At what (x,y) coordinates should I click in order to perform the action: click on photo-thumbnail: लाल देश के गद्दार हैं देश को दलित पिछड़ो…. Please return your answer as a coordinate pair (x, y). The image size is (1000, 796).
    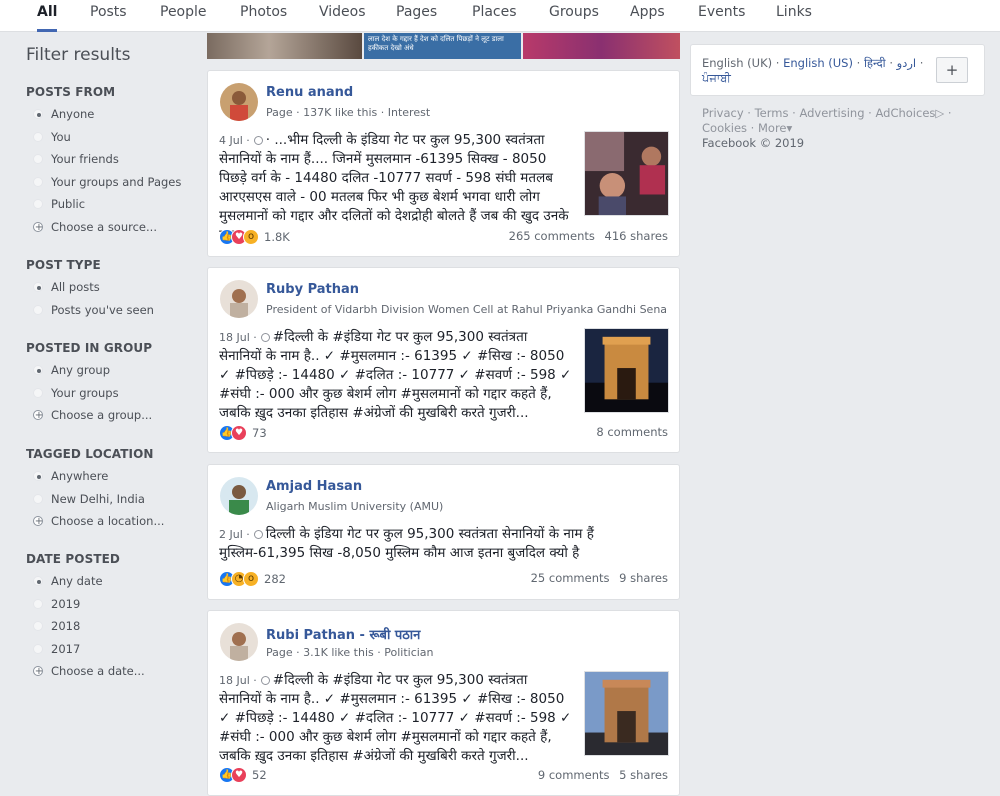
    Looking at the image, I should click on (442, 46).